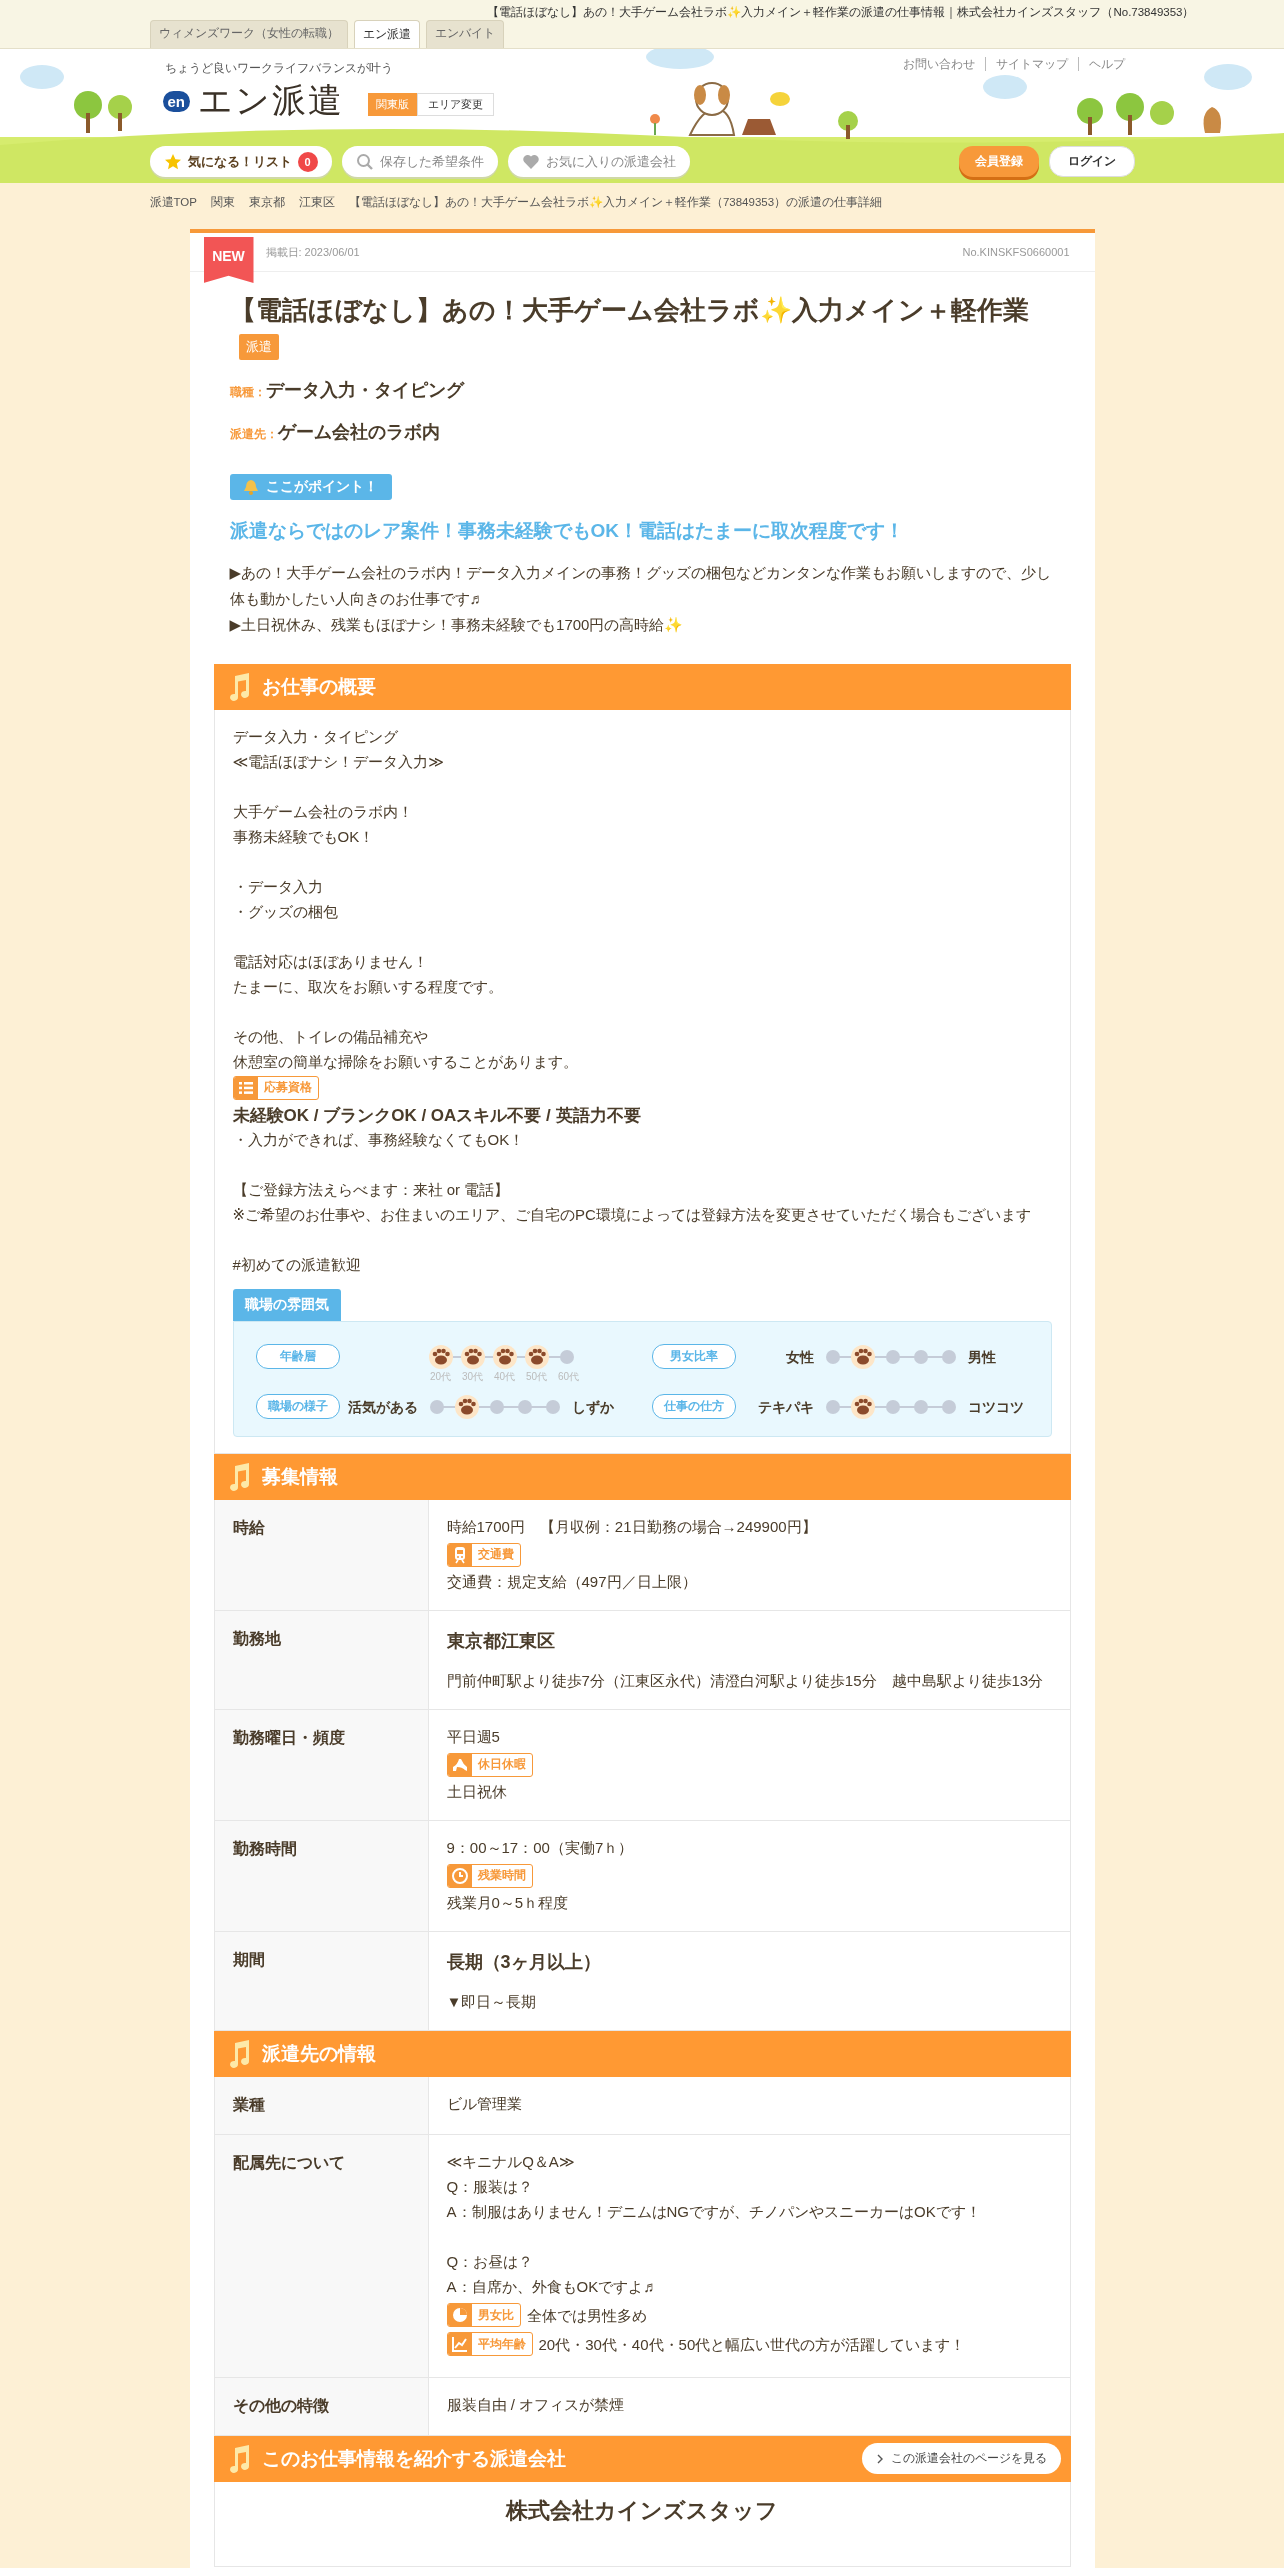 The width and height of the screenshot is (1284, 2568). What do you see at coordinates (176, 101) in the screenshot?
I see `logo-mark: en` at bounding box center [176, 101].